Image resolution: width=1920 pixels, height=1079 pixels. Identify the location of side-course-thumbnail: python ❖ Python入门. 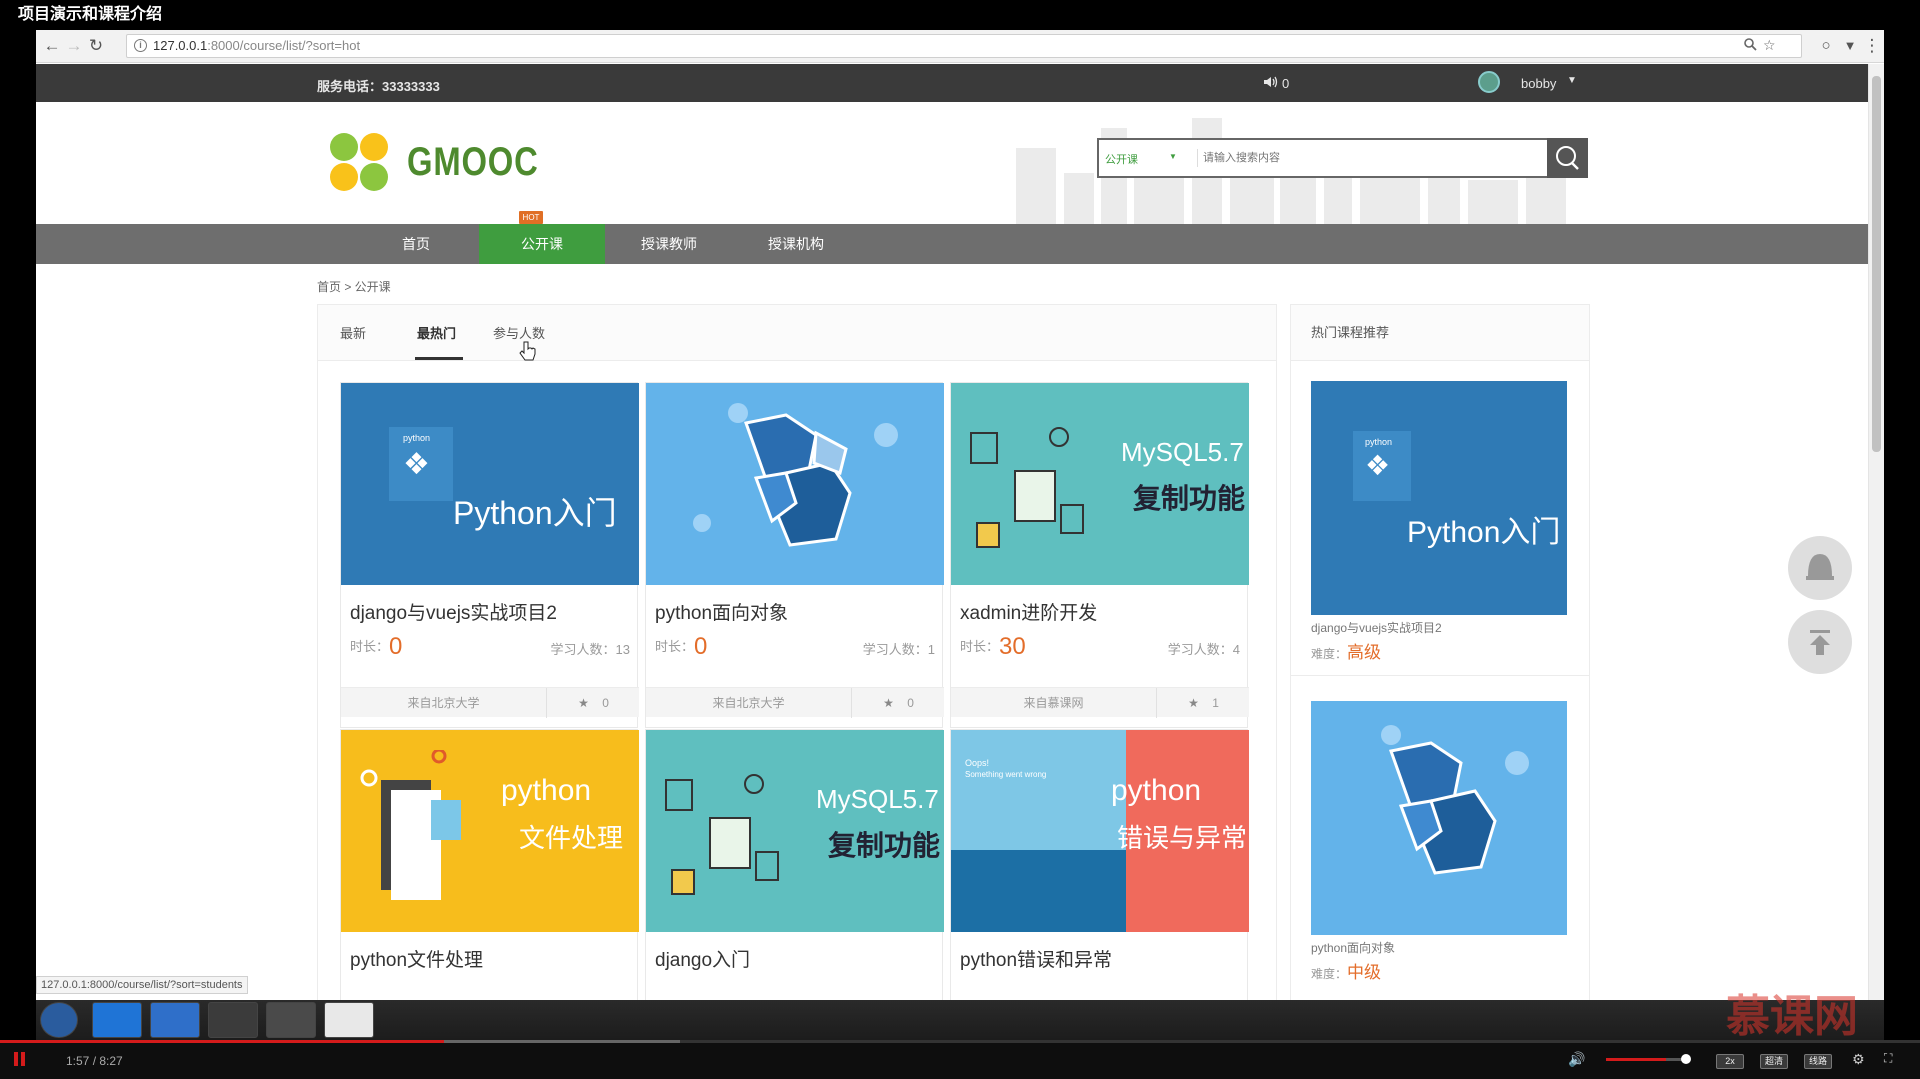
(1439, 498).